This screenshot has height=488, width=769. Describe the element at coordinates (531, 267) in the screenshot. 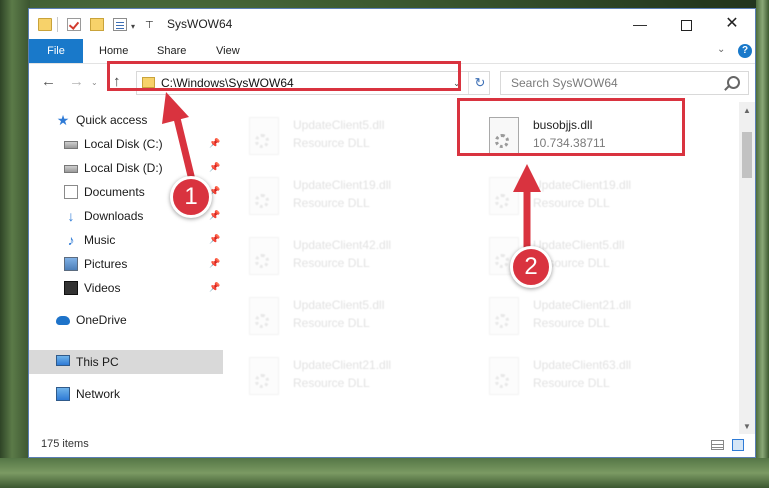

I see `step-2-badge: 2` at that location.